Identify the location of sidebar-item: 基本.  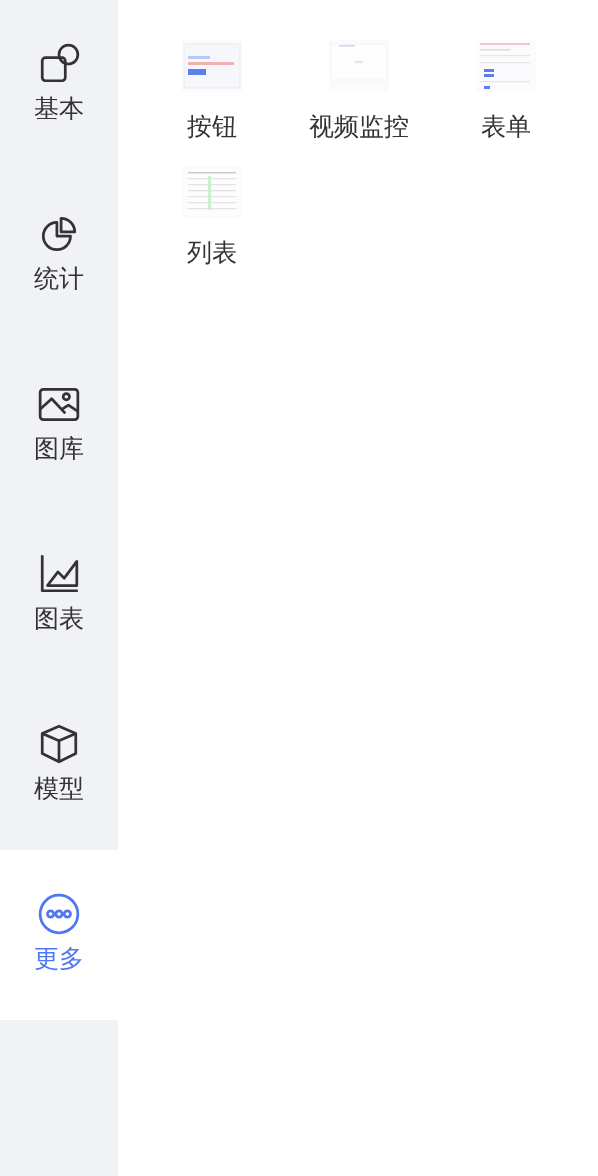
(59, 85).